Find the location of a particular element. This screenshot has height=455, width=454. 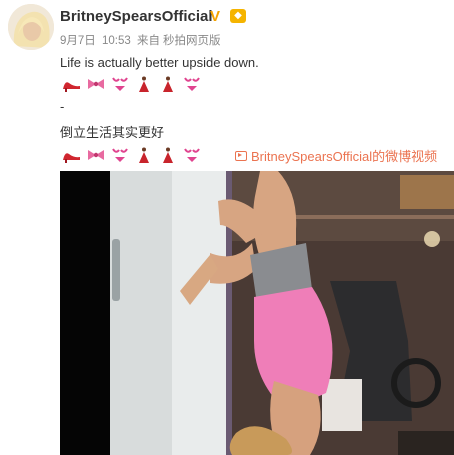

verified-icon: V is located at coordinates (215, 16).